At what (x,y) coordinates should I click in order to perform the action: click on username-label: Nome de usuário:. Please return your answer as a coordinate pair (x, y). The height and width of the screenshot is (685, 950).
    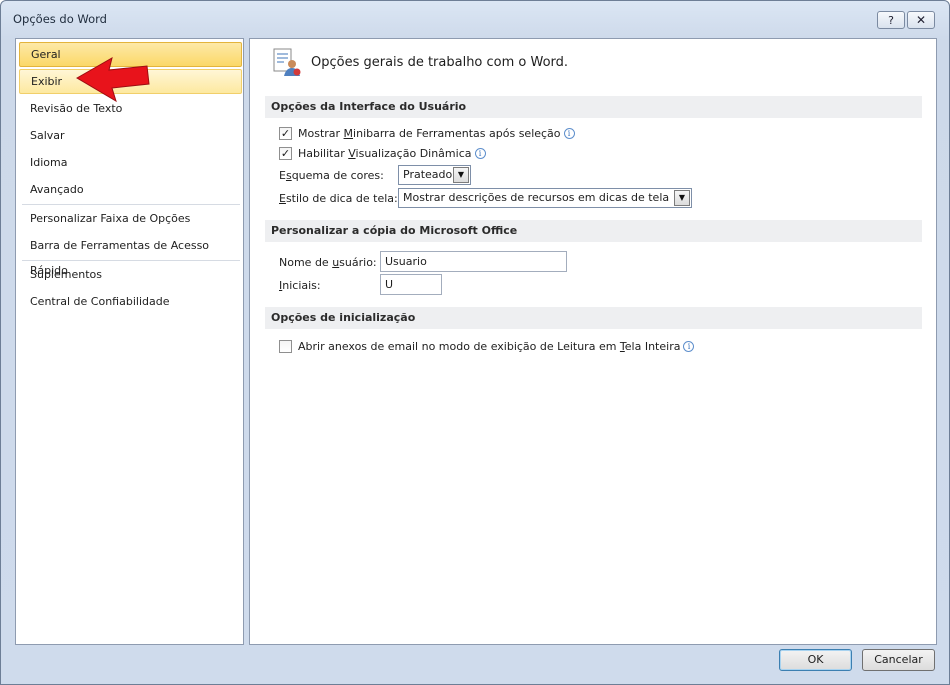
    Looking at the image, I should click on (328, 262).